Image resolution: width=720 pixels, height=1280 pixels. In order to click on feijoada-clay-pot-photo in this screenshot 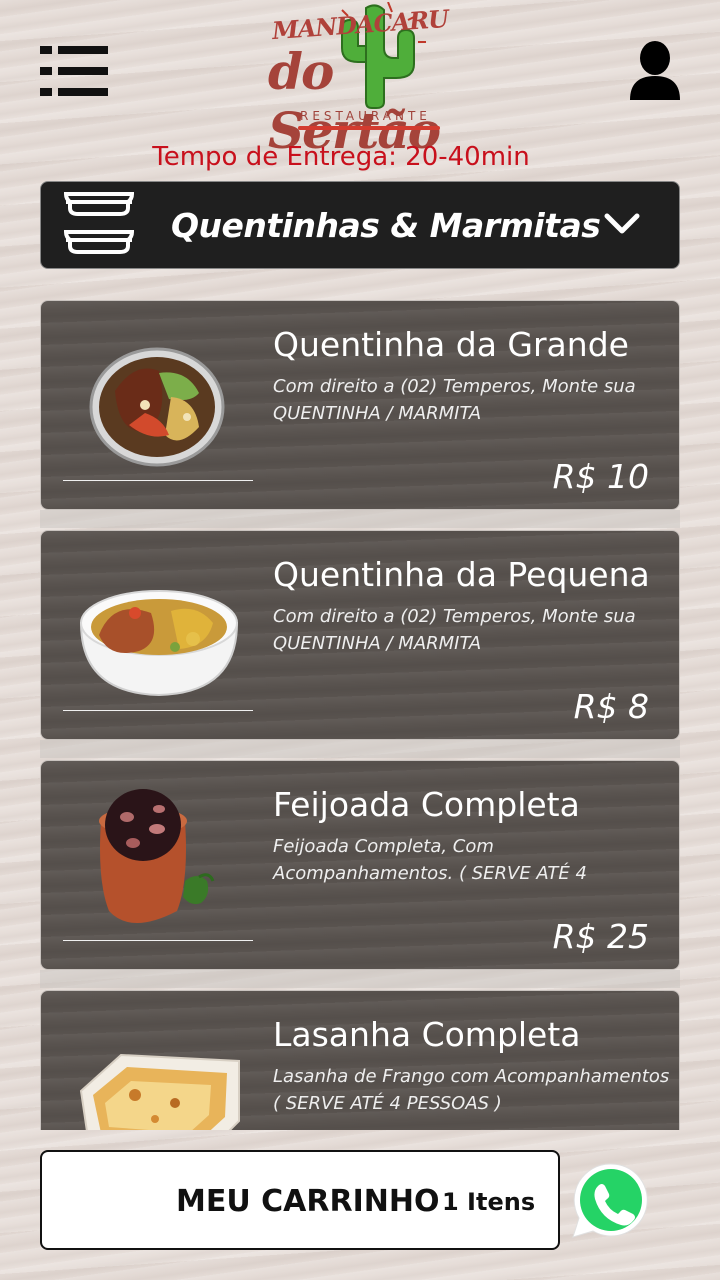, I will do `click(157, 856)`.